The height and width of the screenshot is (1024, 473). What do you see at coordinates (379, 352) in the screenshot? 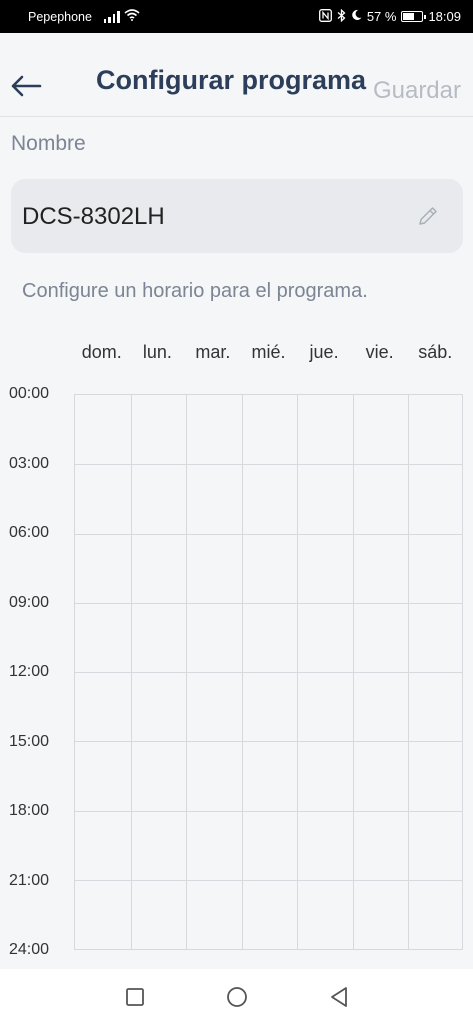
I see `day-header: vie.` at bounding box center [379, 352].